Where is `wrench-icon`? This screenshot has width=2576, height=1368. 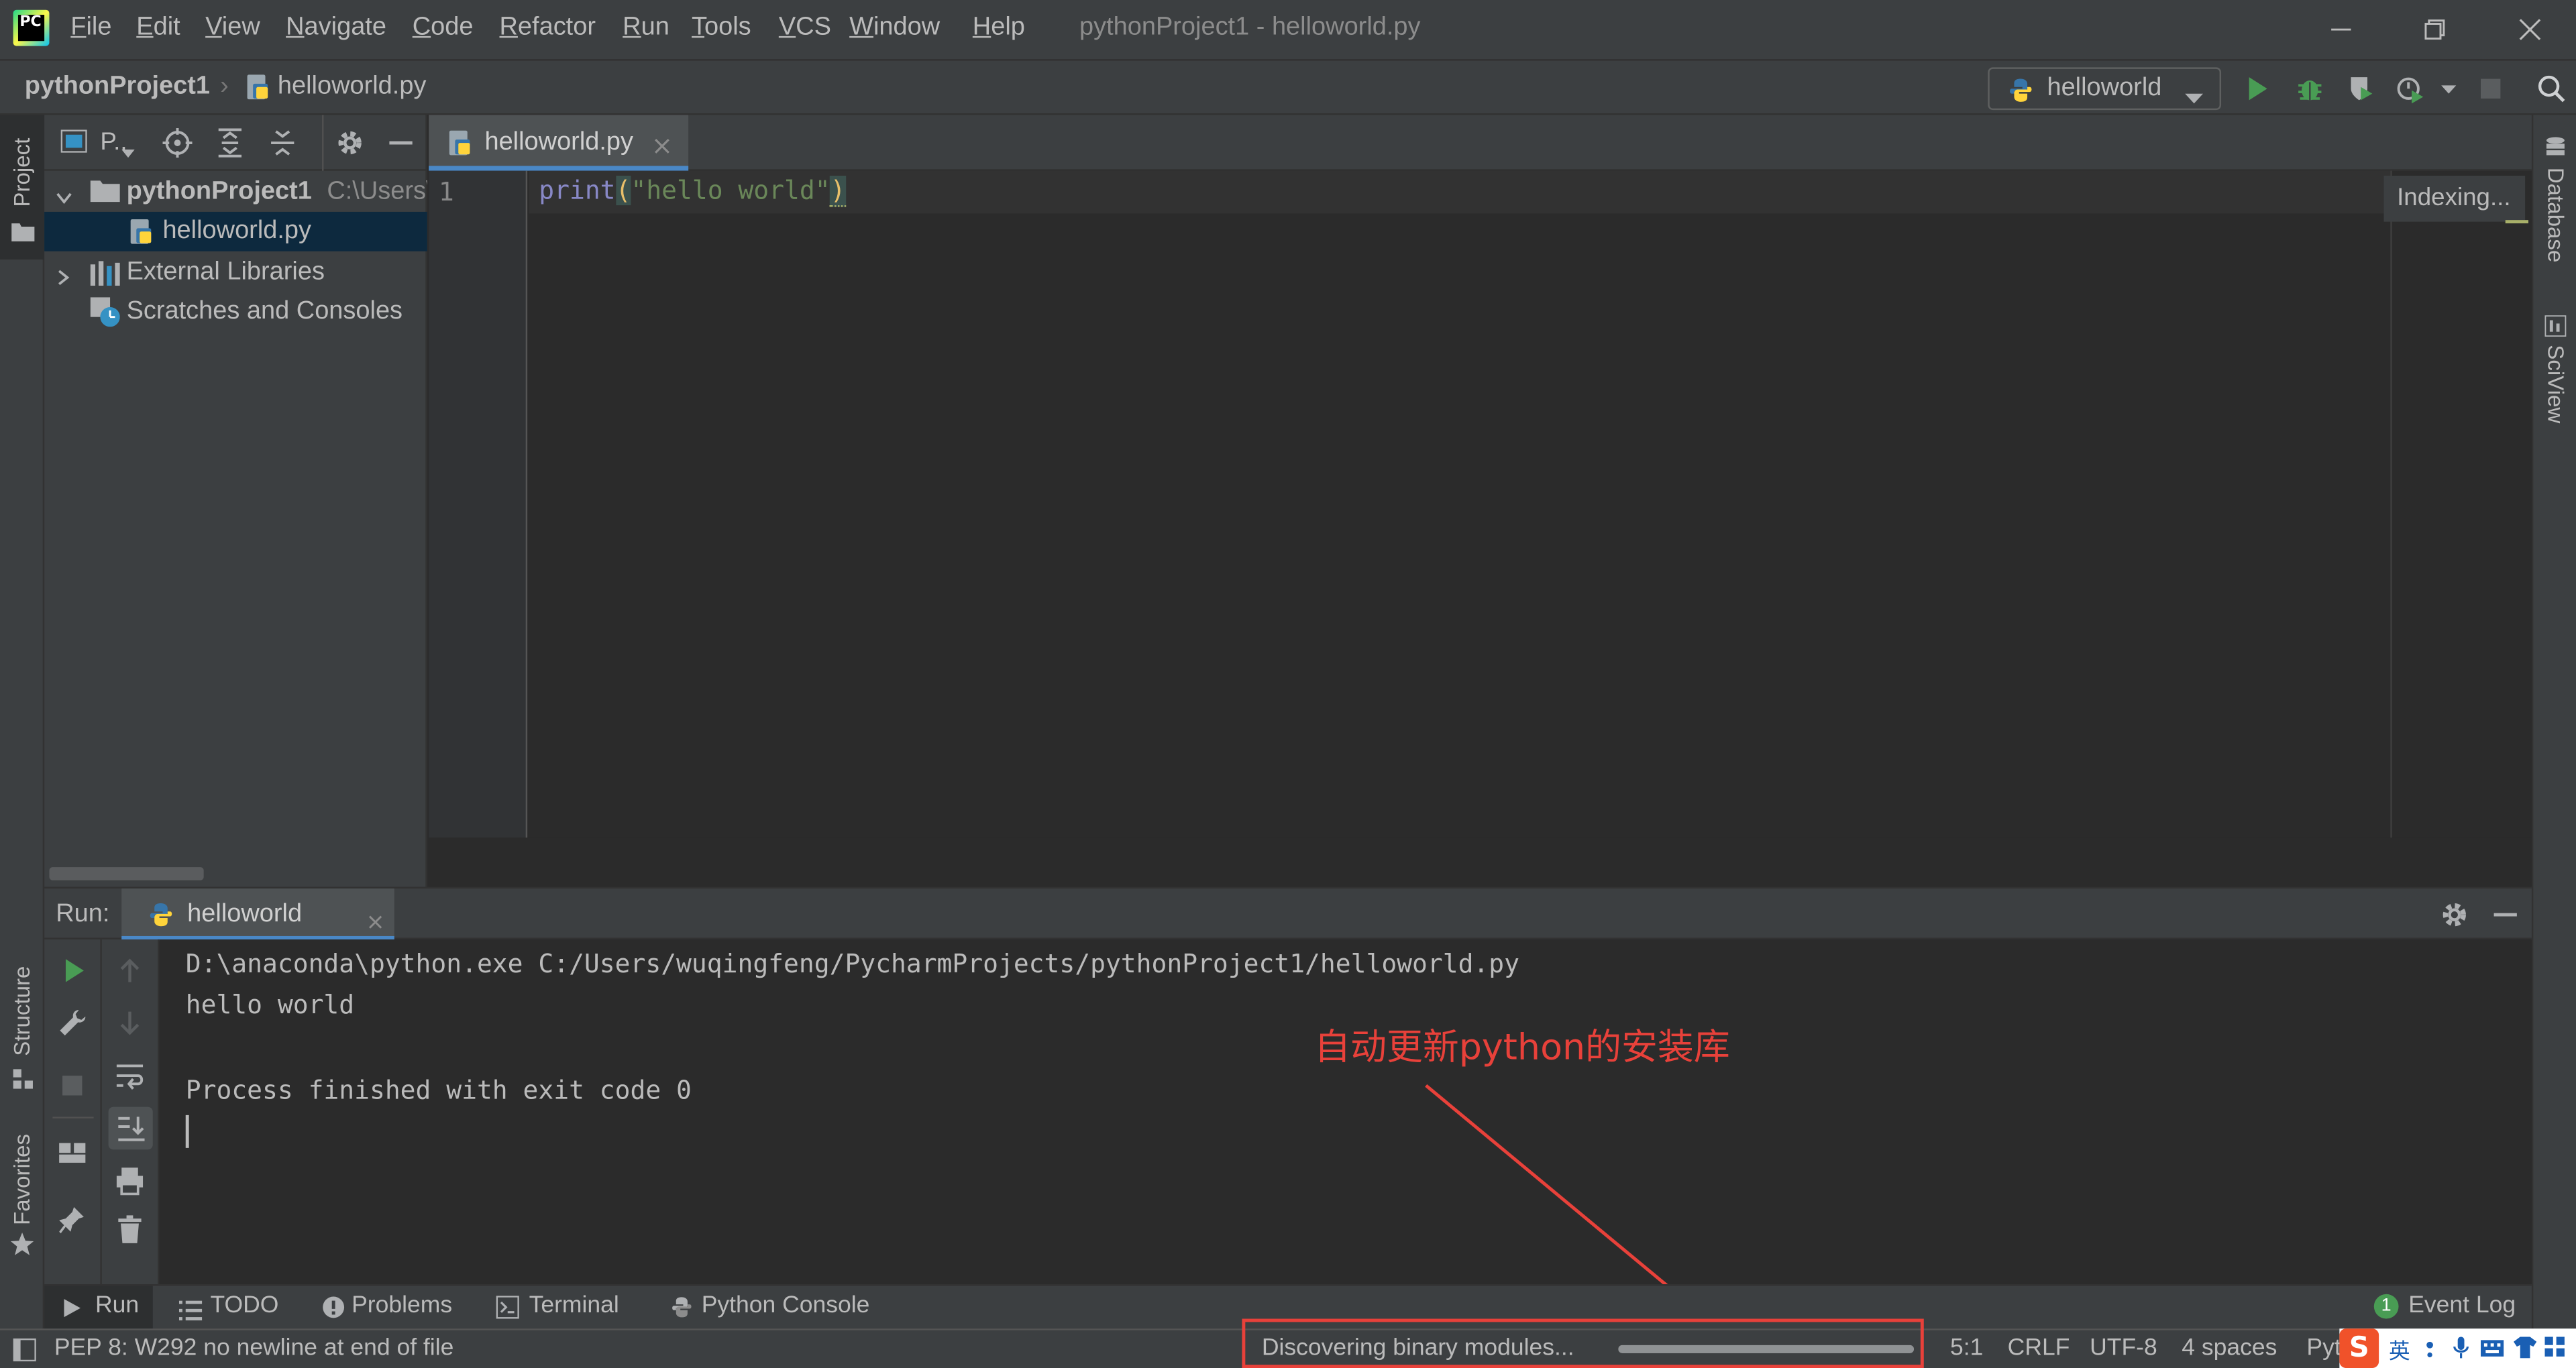 wrench-icon is located at coordinates (72, 1027).